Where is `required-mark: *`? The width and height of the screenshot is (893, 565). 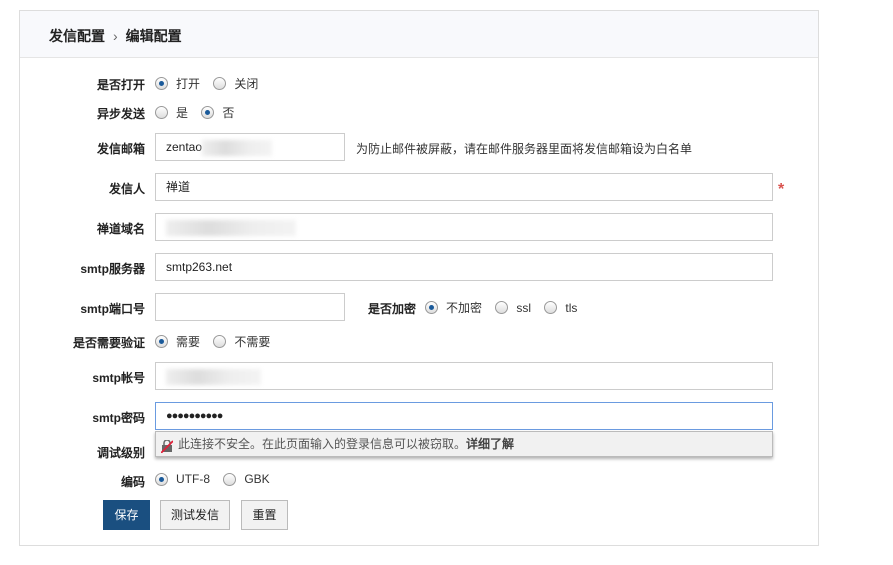 required-mark: * is located at coordinates (781, 189).